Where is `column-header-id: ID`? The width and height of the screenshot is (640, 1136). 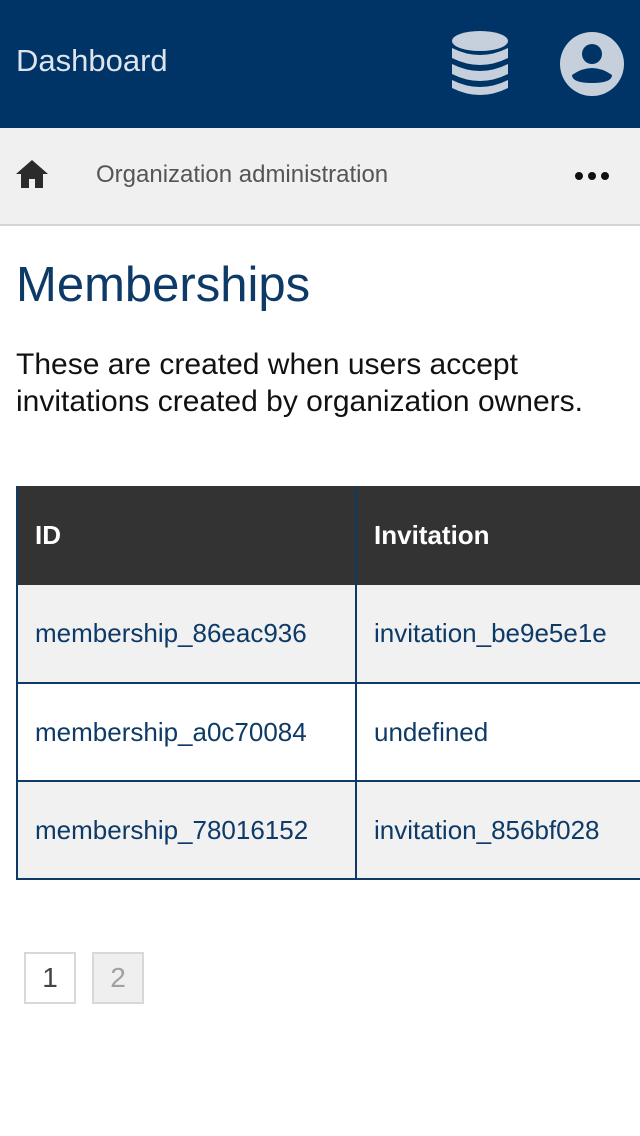 column-header-id: ID is located at coordinates (186, 535).